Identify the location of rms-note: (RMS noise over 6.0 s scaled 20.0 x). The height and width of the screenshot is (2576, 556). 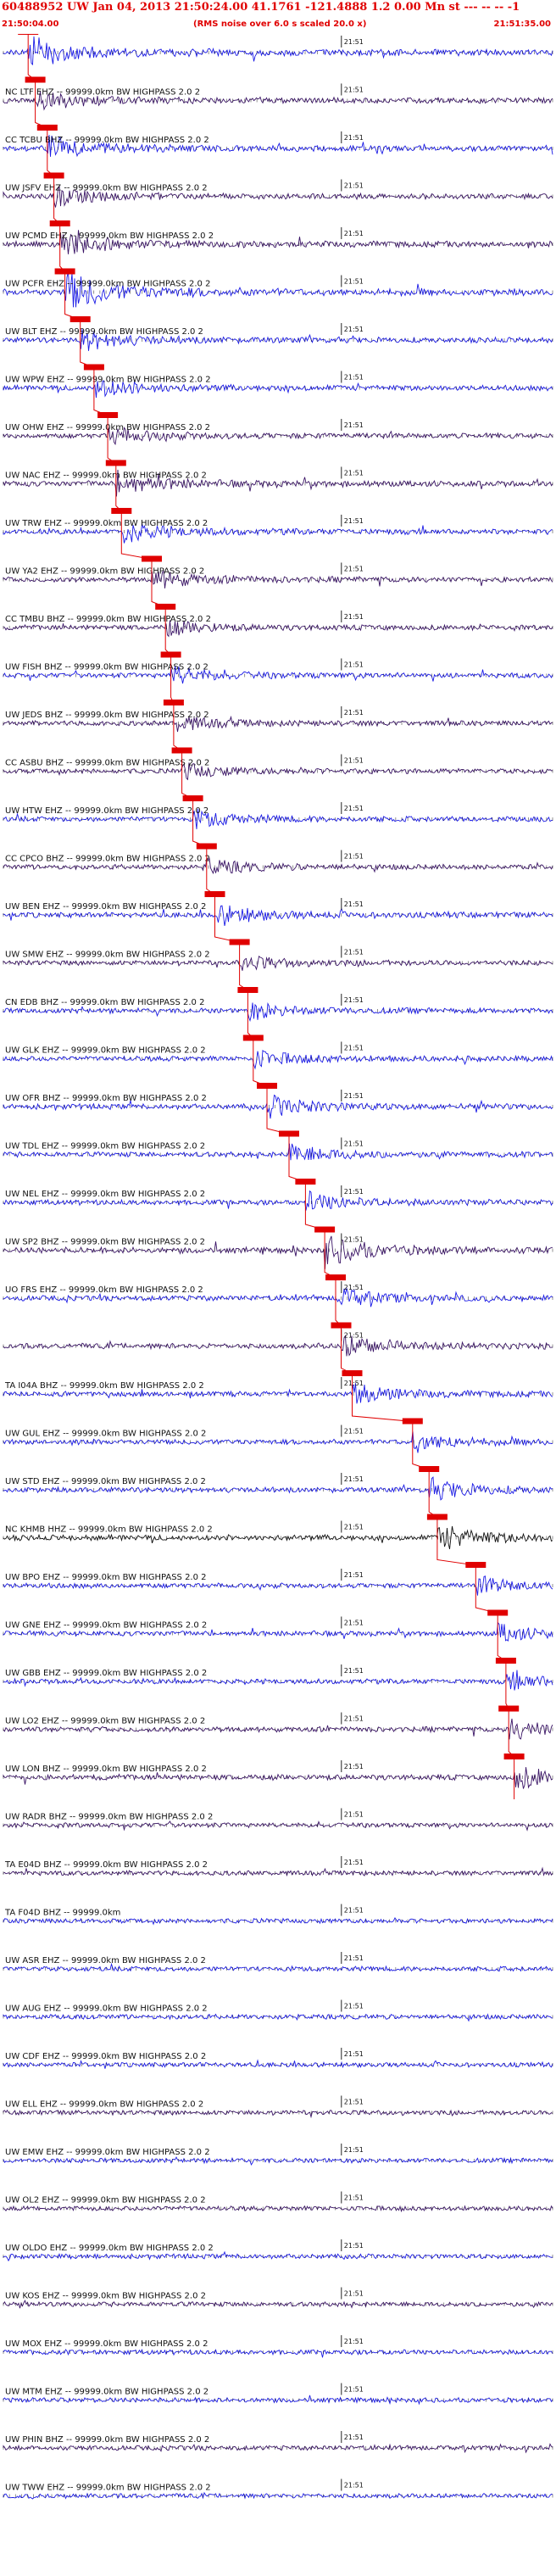
(280, 24).